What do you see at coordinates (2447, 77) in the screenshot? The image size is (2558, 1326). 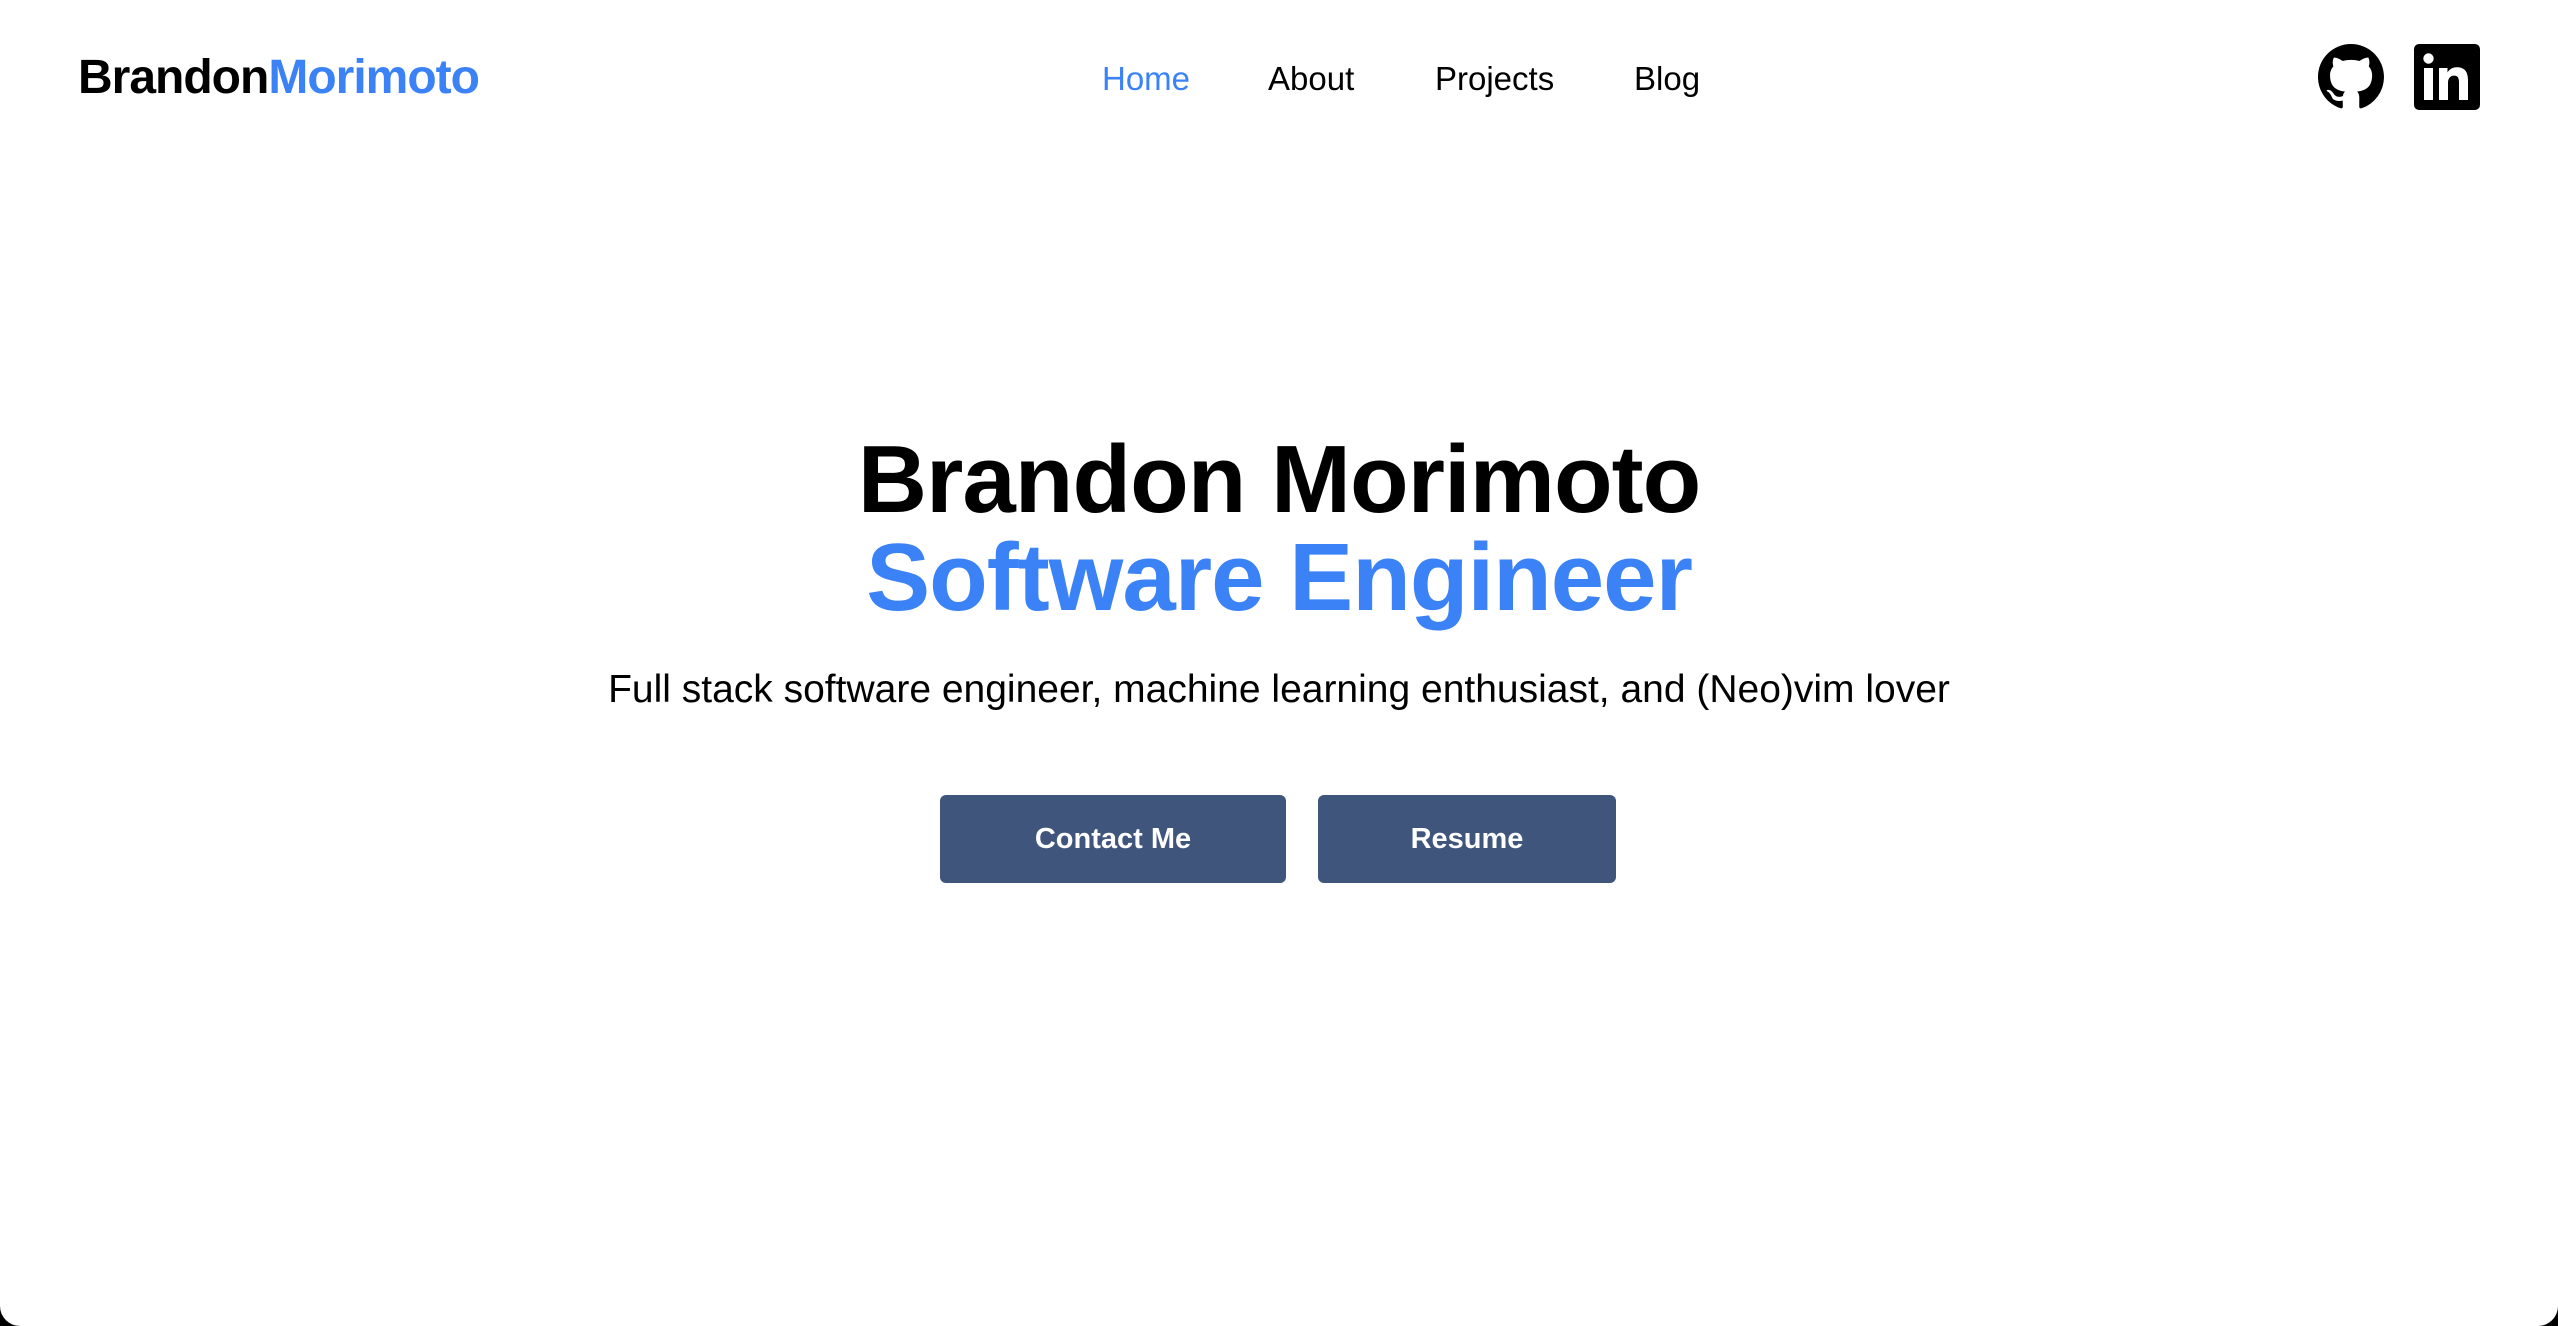 I see `linkedin-icon` at bounding box center [2447, 77].